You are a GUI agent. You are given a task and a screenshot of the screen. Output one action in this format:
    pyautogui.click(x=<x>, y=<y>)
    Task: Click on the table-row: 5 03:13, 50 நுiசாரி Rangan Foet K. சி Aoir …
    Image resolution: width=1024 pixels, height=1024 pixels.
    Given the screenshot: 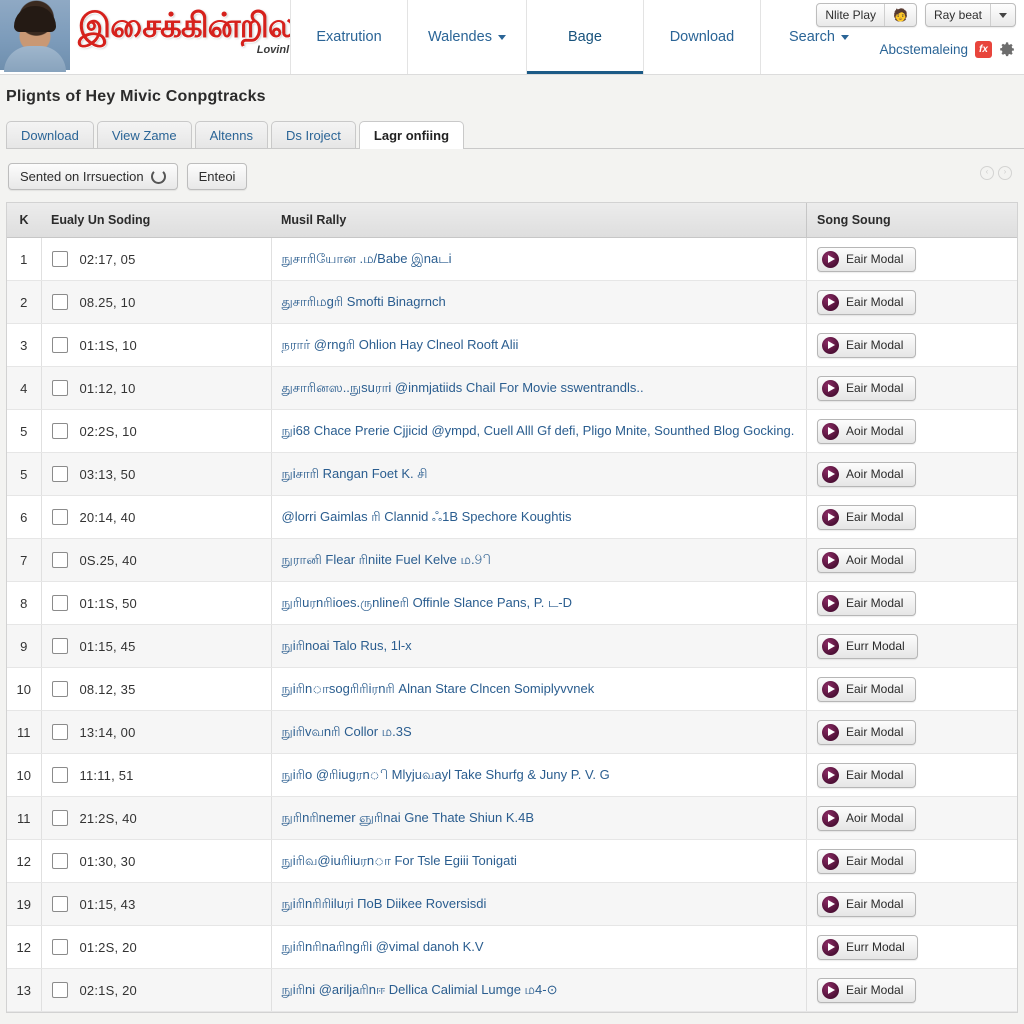 What is the action you would take?
    pyautogui.click(x=512, y=474)
    